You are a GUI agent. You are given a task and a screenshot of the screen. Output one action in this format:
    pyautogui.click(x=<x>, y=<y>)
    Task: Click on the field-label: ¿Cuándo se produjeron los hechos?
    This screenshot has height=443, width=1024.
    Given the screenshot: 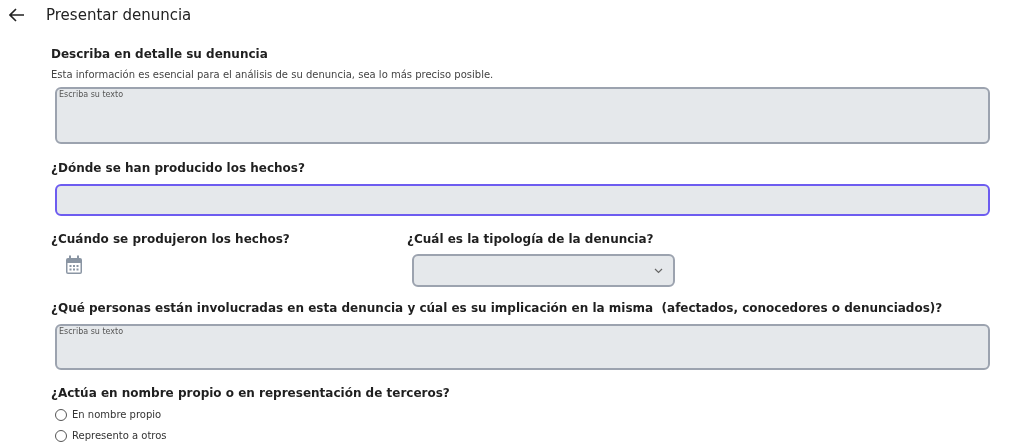 What is the action you would take?
    pyautogui.click(x=171, y=239)
    